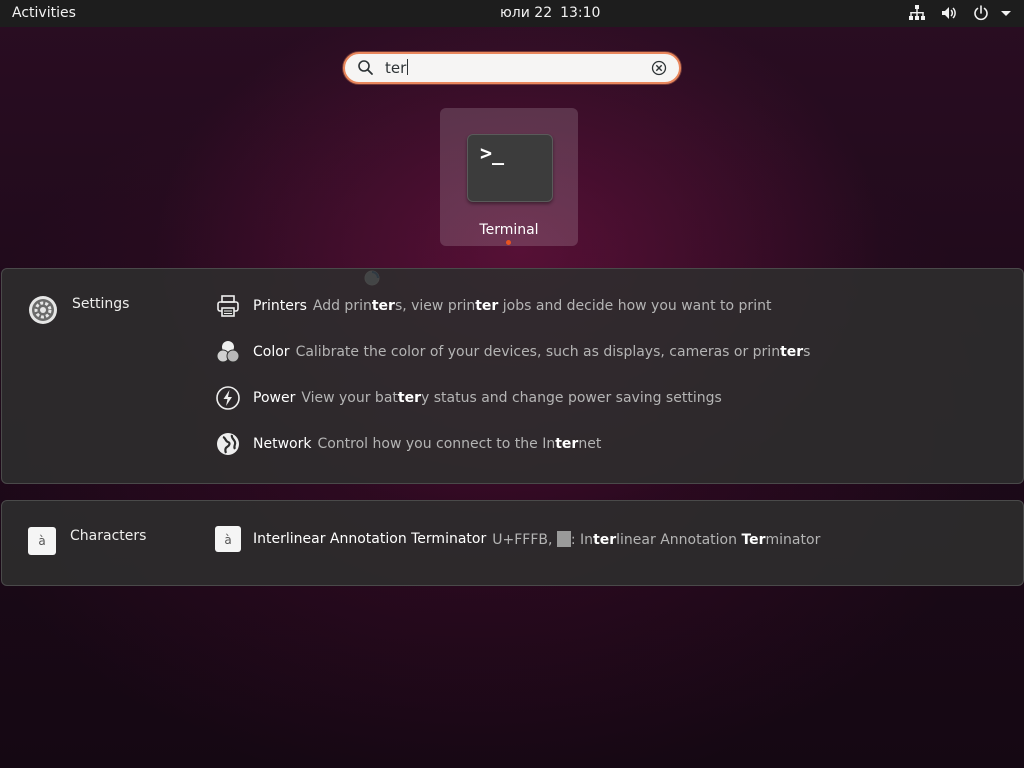 The width and height of the screenshot is (1024, 768). Describe the element at coordinates (917, 13) in the screenshot. I see `network-icon` at that location.